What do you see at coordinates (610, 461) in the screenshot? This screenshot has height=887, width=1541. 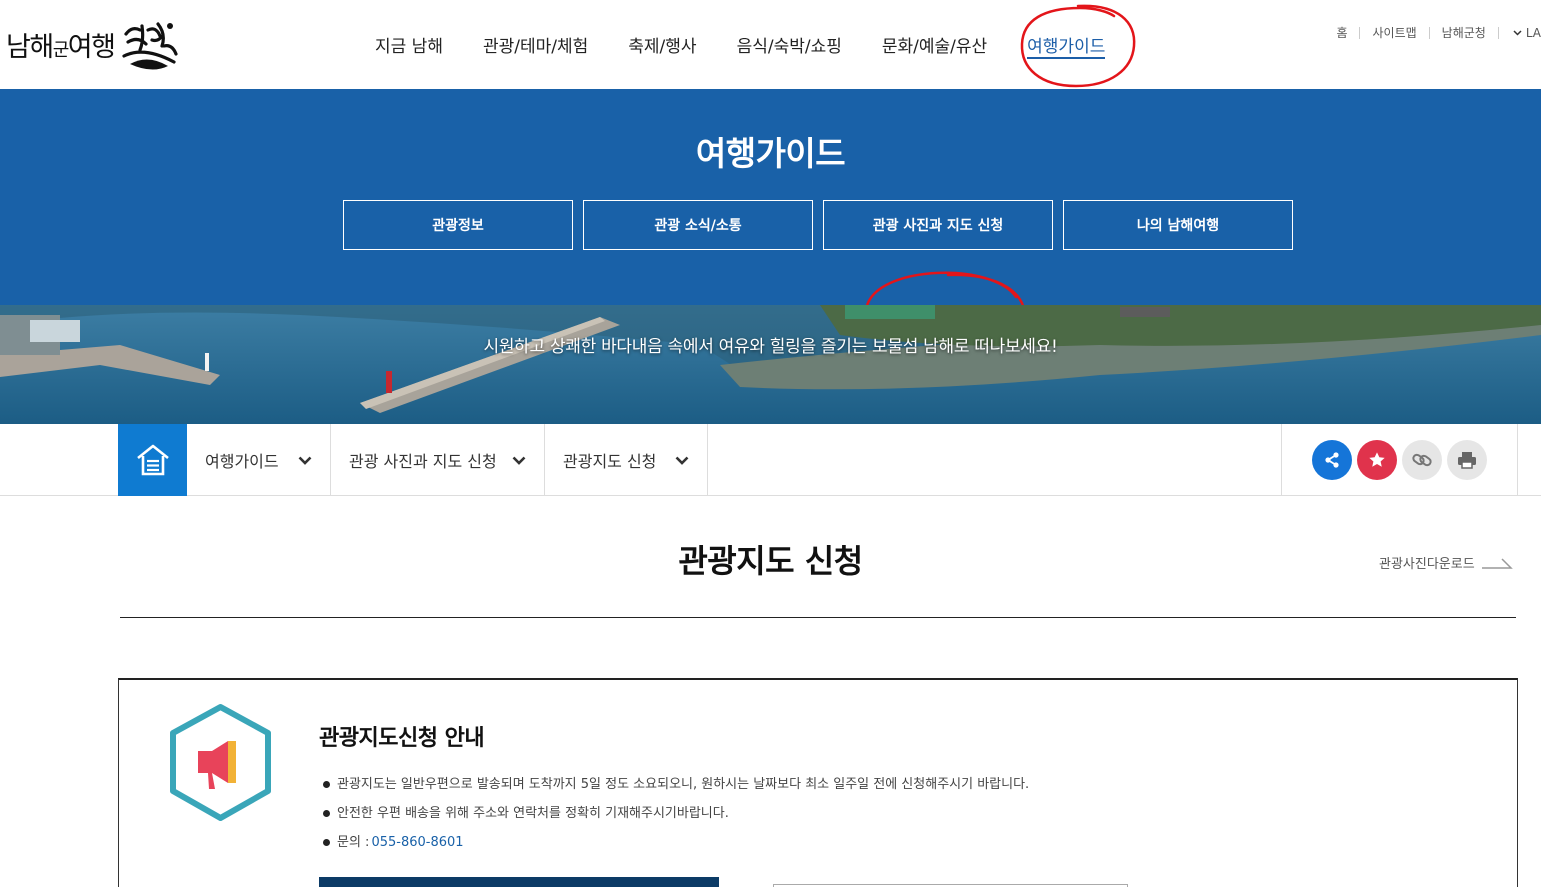 I see `breadcrumb-label: 관광지도 신청` at bounding box center [610, 461].